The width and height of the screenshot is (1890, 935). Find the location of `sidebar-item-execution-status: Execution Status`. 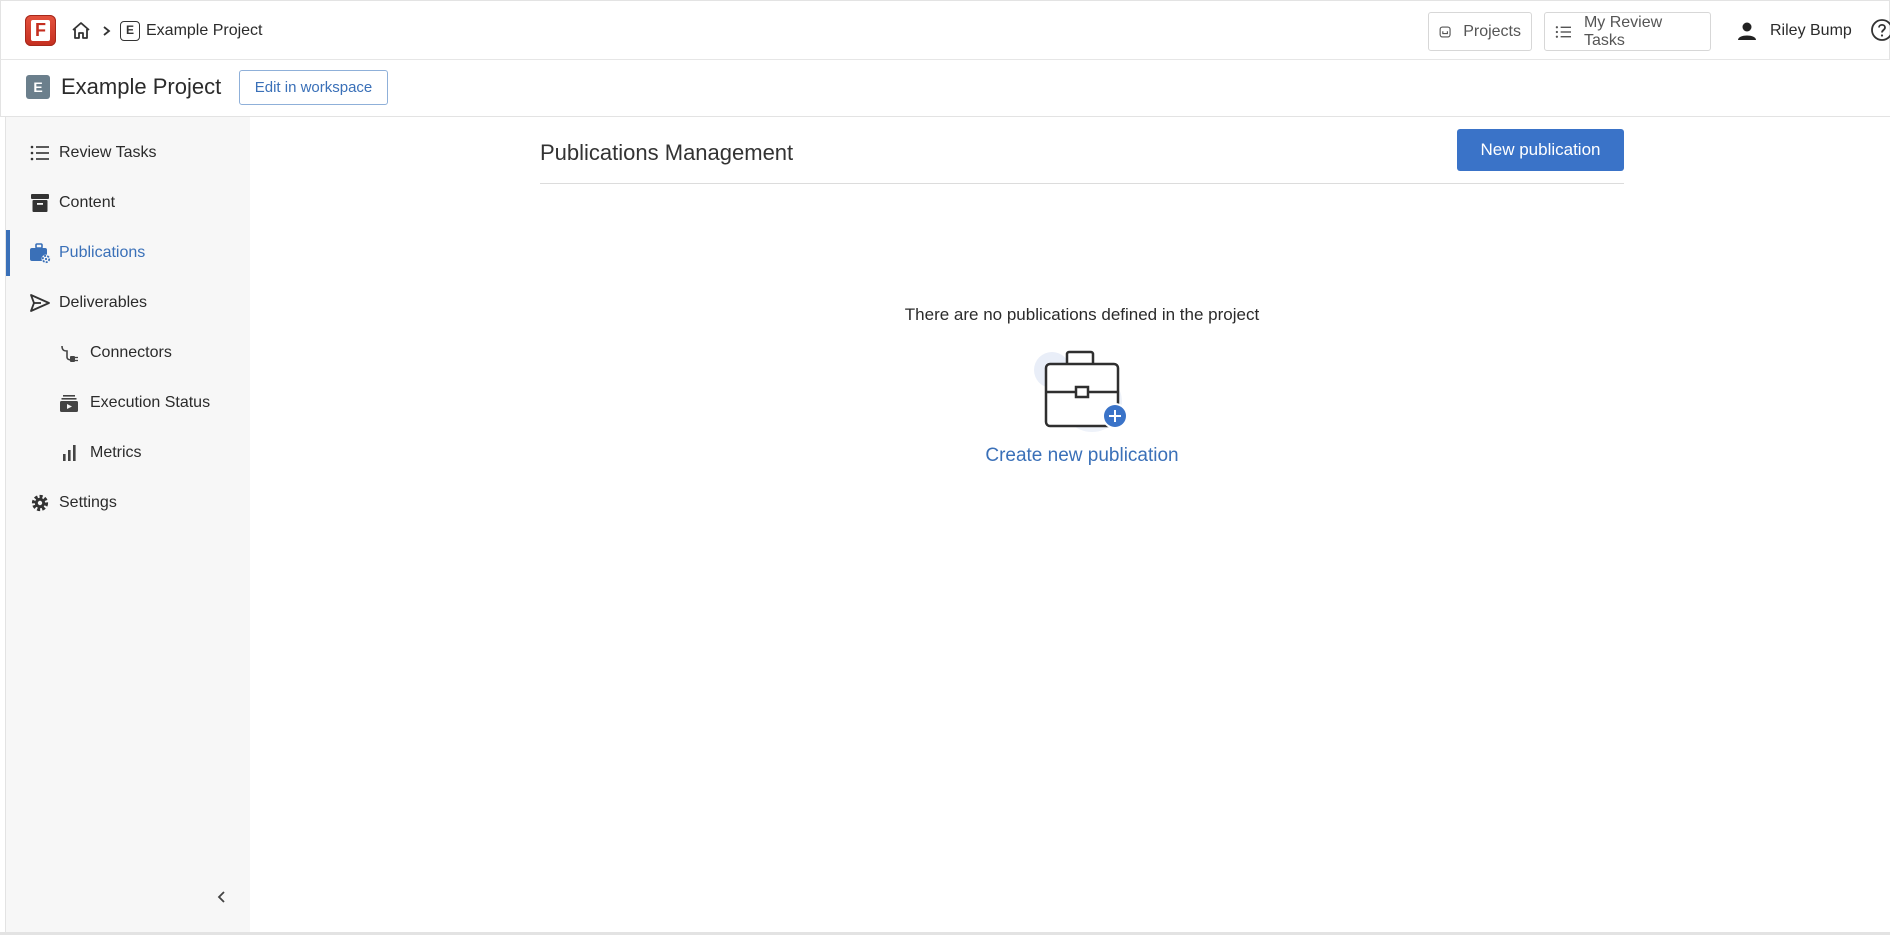

sidebar-item-execution-status: Execution Status is located at coordinates (128, 403).